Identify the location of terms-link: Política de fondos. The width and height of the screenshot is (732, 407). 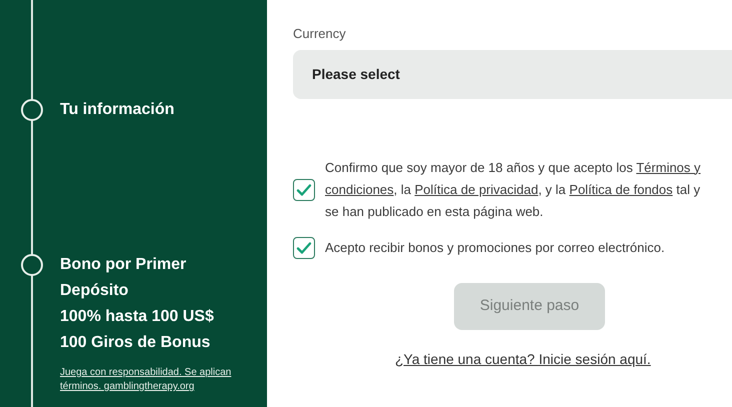
(621, 189).